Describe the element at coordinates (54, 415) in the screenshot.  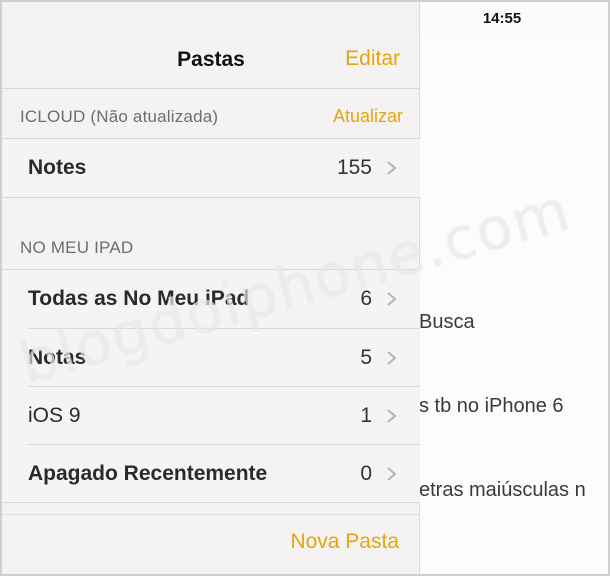
I see `folder-label: iOS 9` at that location.